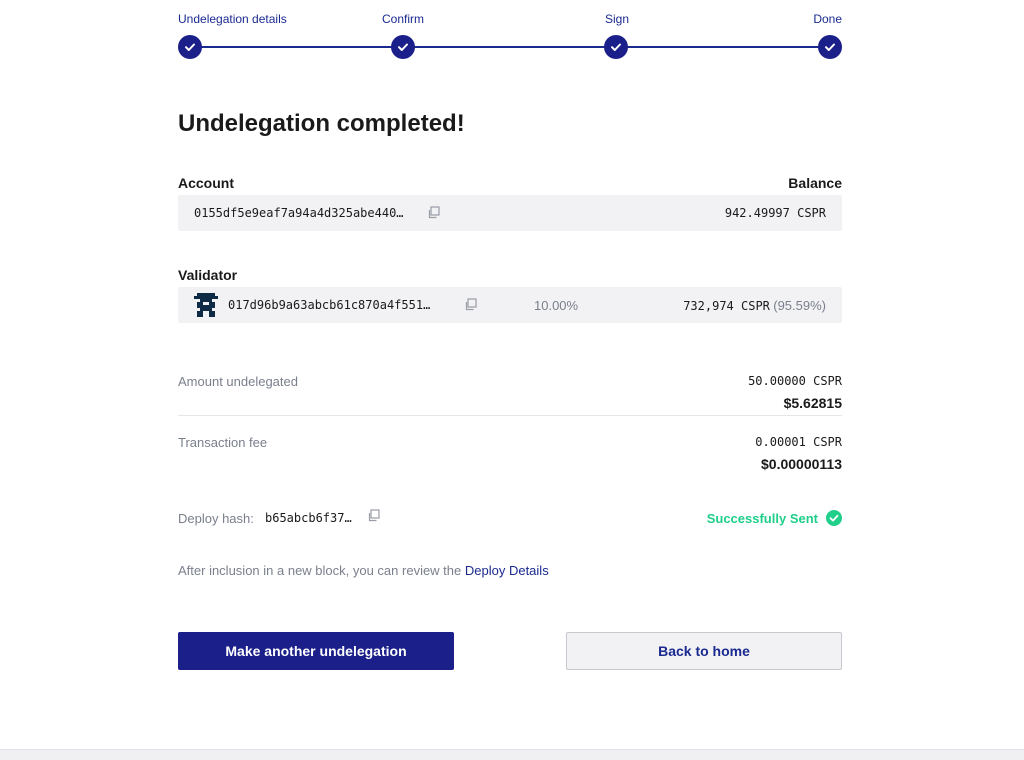  What do you see at coordinates (216, 518) in the screenshot?
I see `deploy-hash-label: Deploy hash:` at bounding box center [216, 518].